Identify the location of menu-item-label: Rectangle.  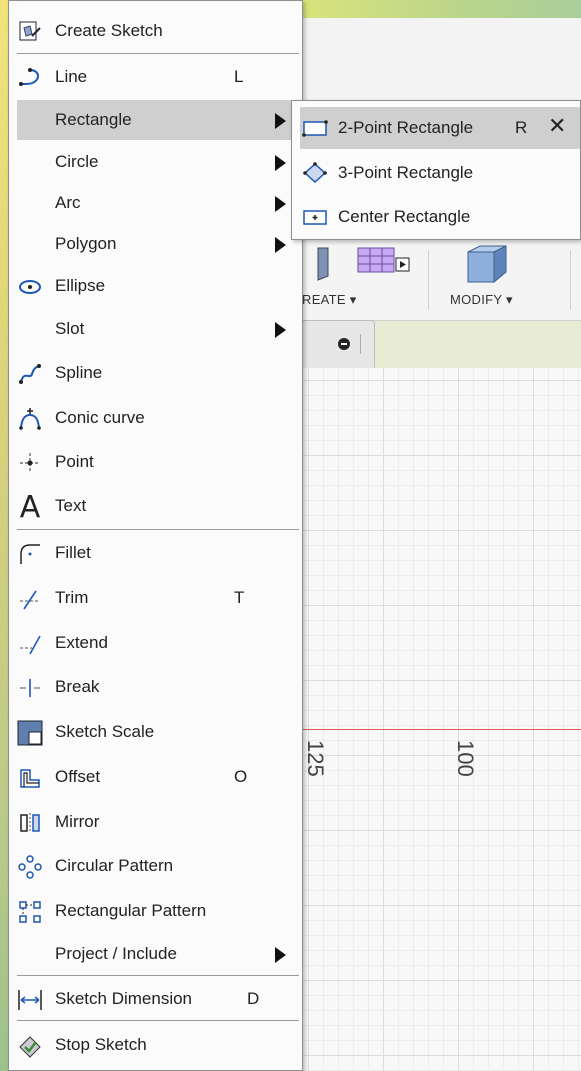
(93, 119).